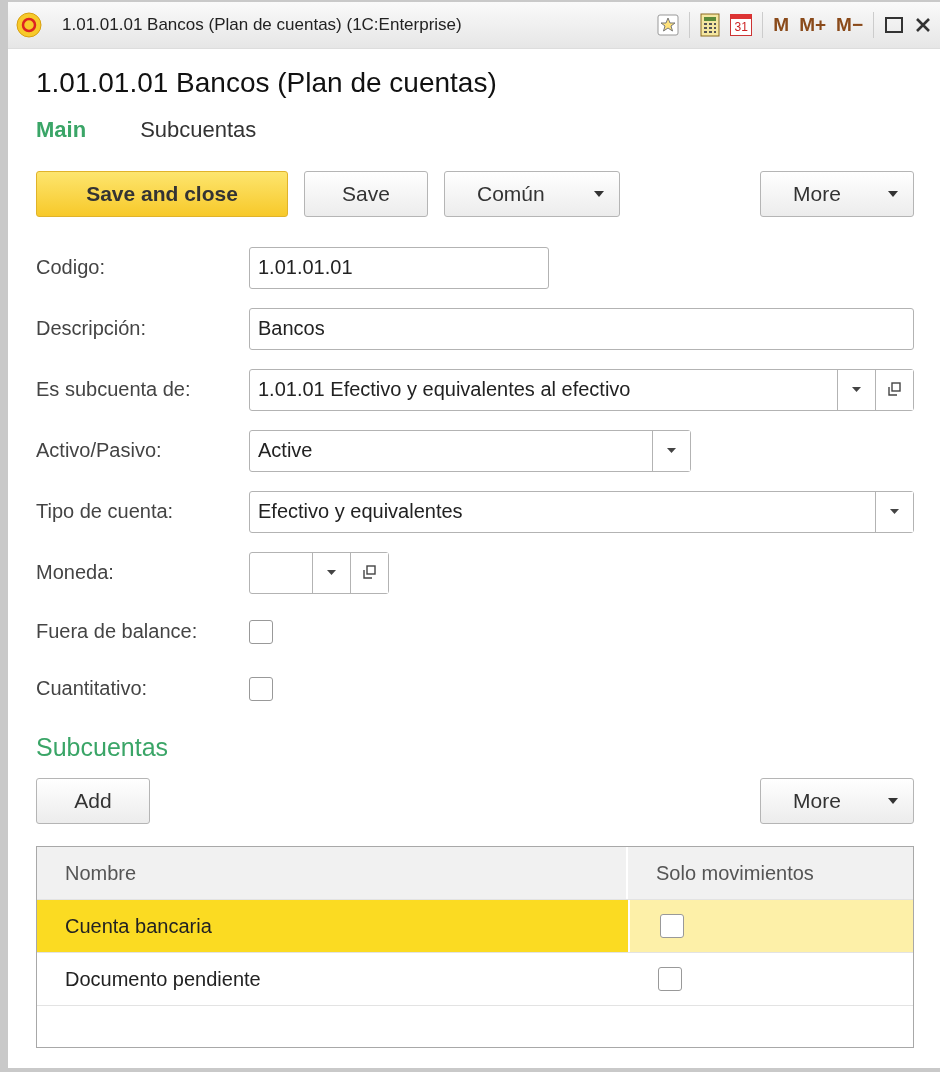  Describe the element at coordinates (117, 631) in the screenshot. I see `field-label: Fuera de balance:` at that location.